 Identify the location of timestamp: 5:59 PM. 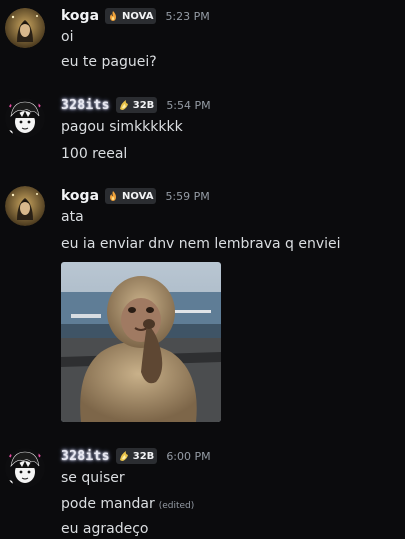
(187, 196).